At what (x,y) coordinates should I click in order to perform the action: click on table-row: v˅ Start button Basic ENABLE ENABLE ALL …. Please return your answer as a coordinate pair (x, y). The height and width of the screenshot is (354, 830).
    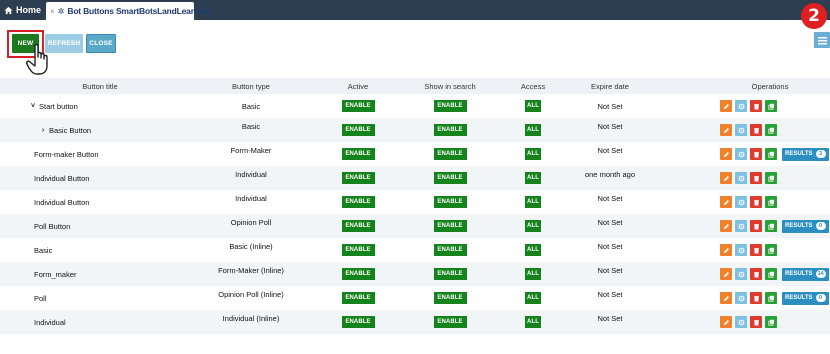
    Looking at the image, I should click on (415, 106).